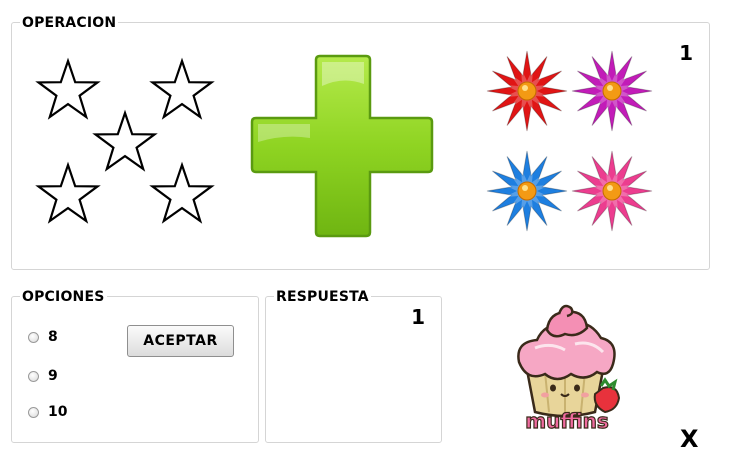 The height and width of the screenshot is (475, 732). Describe the element at coordinates (53, 376) in the screenshot. I see `option-label: 9` at that location.